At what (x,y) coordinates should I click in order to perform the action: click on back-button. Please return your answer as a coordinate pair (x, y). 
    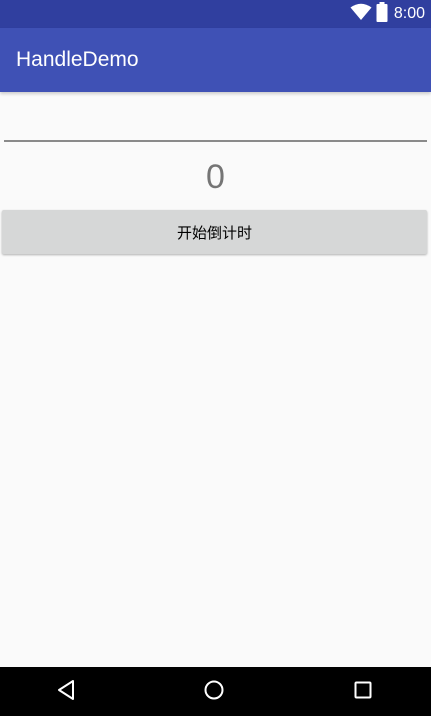
    Looking at the image, I should click on (66, 691).